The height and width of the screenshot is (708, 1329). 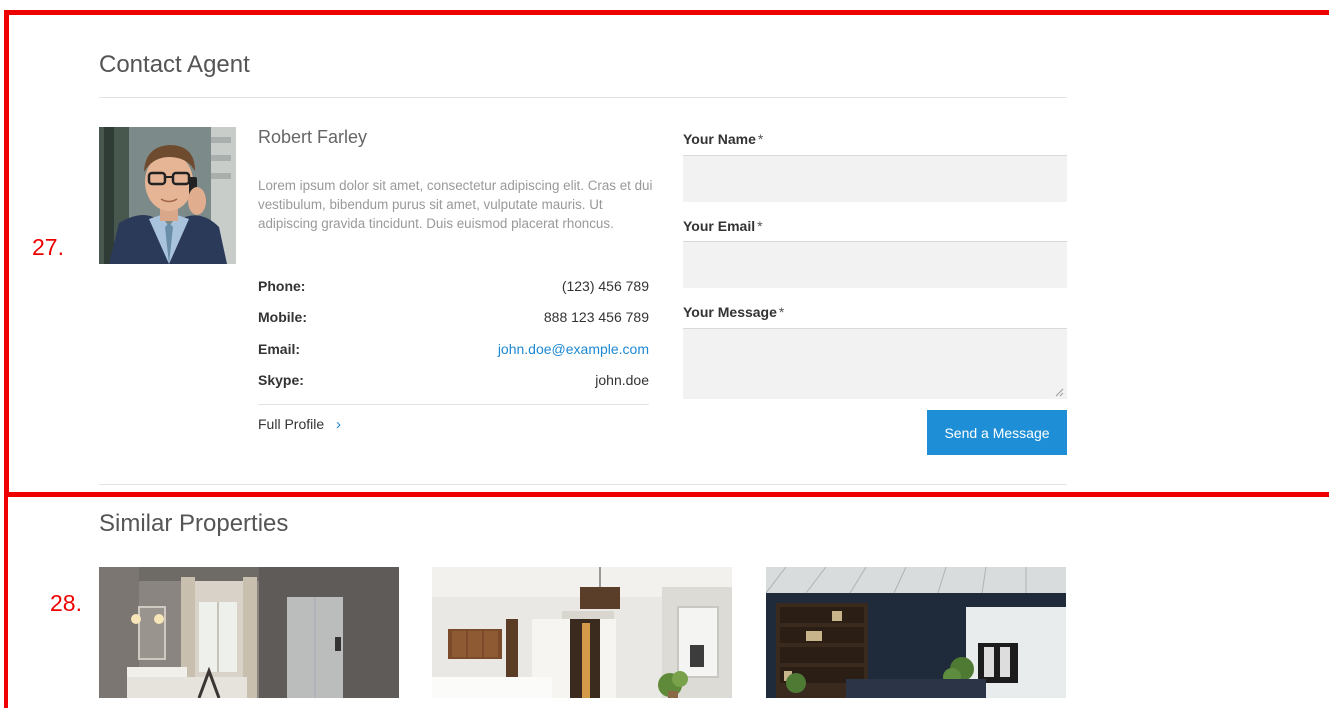 What do you see at coordinates (453, 288) in the screenshot?
I see `agent-phone-row: Phone: (123) 456 789` at bounding box center [453, 288].